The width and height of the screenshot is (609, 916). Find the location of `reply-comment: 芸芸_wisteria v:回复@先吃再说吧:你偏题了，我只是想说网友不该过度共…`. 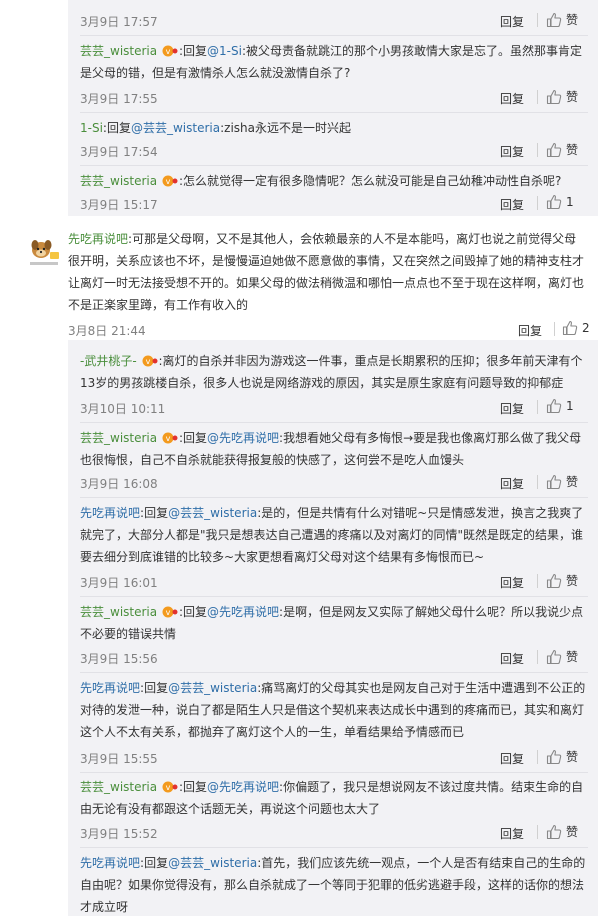

reply-comment: 芸芸_wisteria v:回复@先吃再说吧:你偏题了，我只是想说网友不该过度共… is located at coordinates (334, 798).